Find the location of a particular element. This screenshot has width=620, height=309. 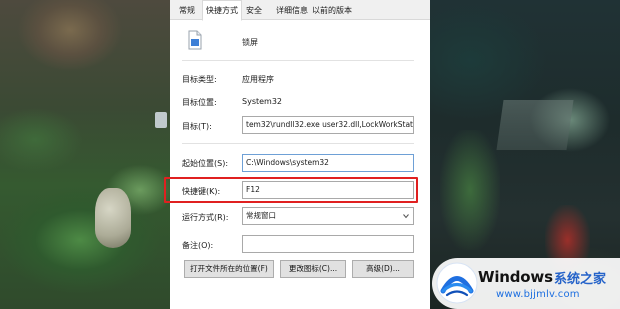

target-label: 目标(T): is located at coordinates (197, 126).